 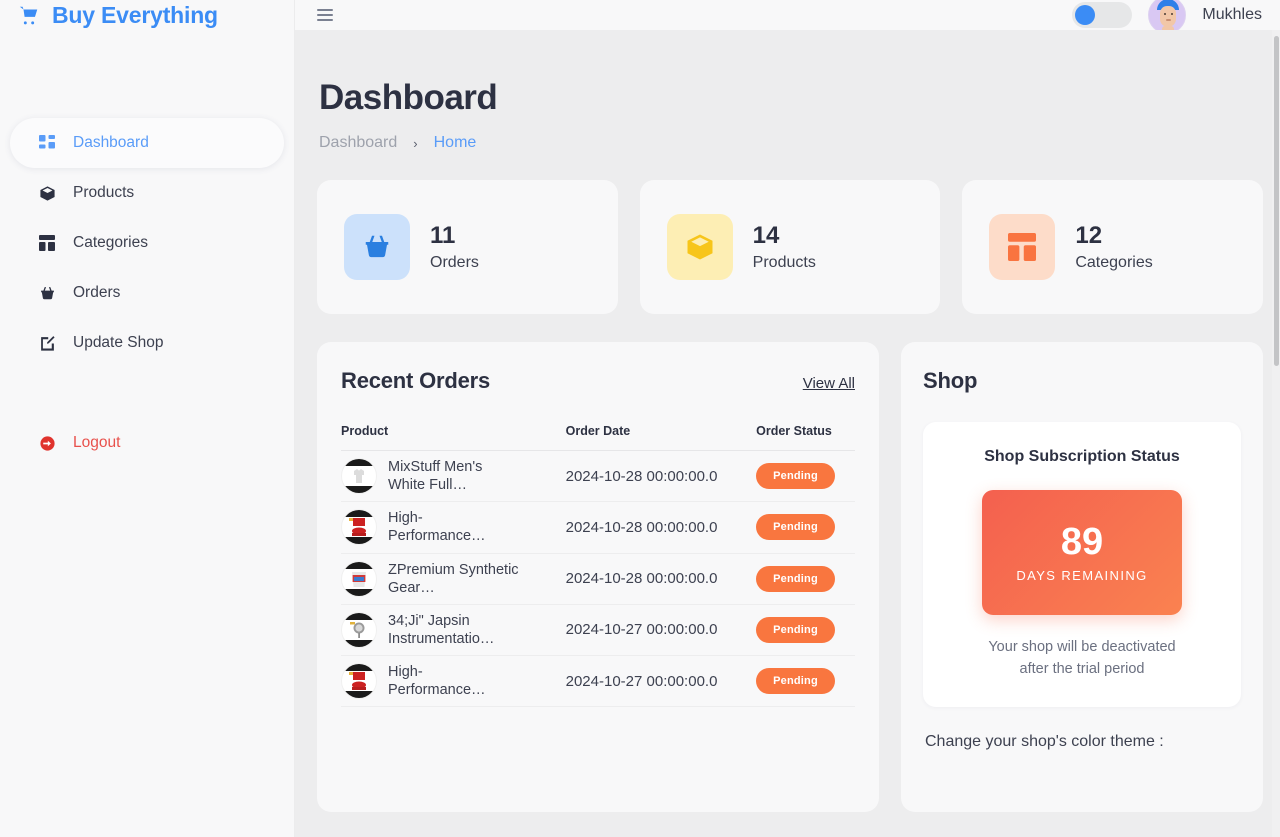 I want to click on grid-dashboard-icon, so click(x=47, y=143).